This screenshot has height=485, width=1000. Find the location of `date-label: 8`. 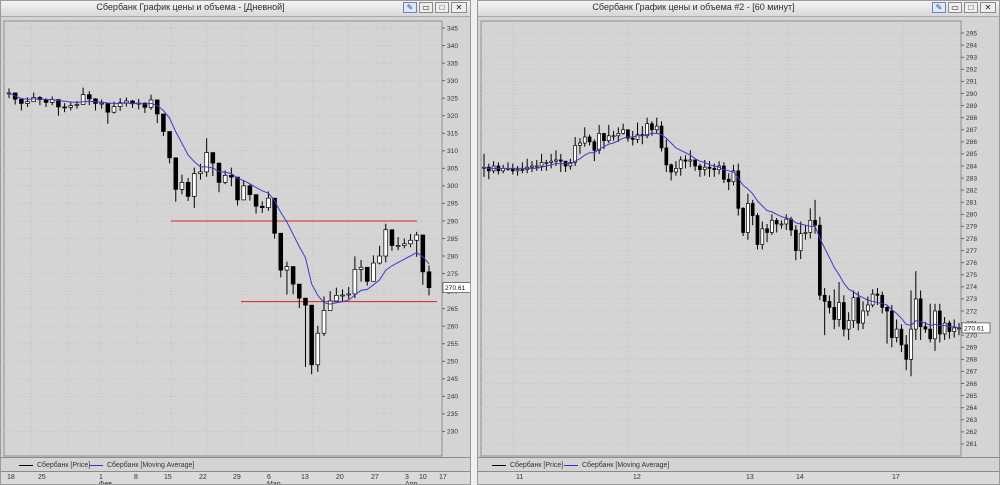

date-label: 8 is located at coordinates (136, 477).